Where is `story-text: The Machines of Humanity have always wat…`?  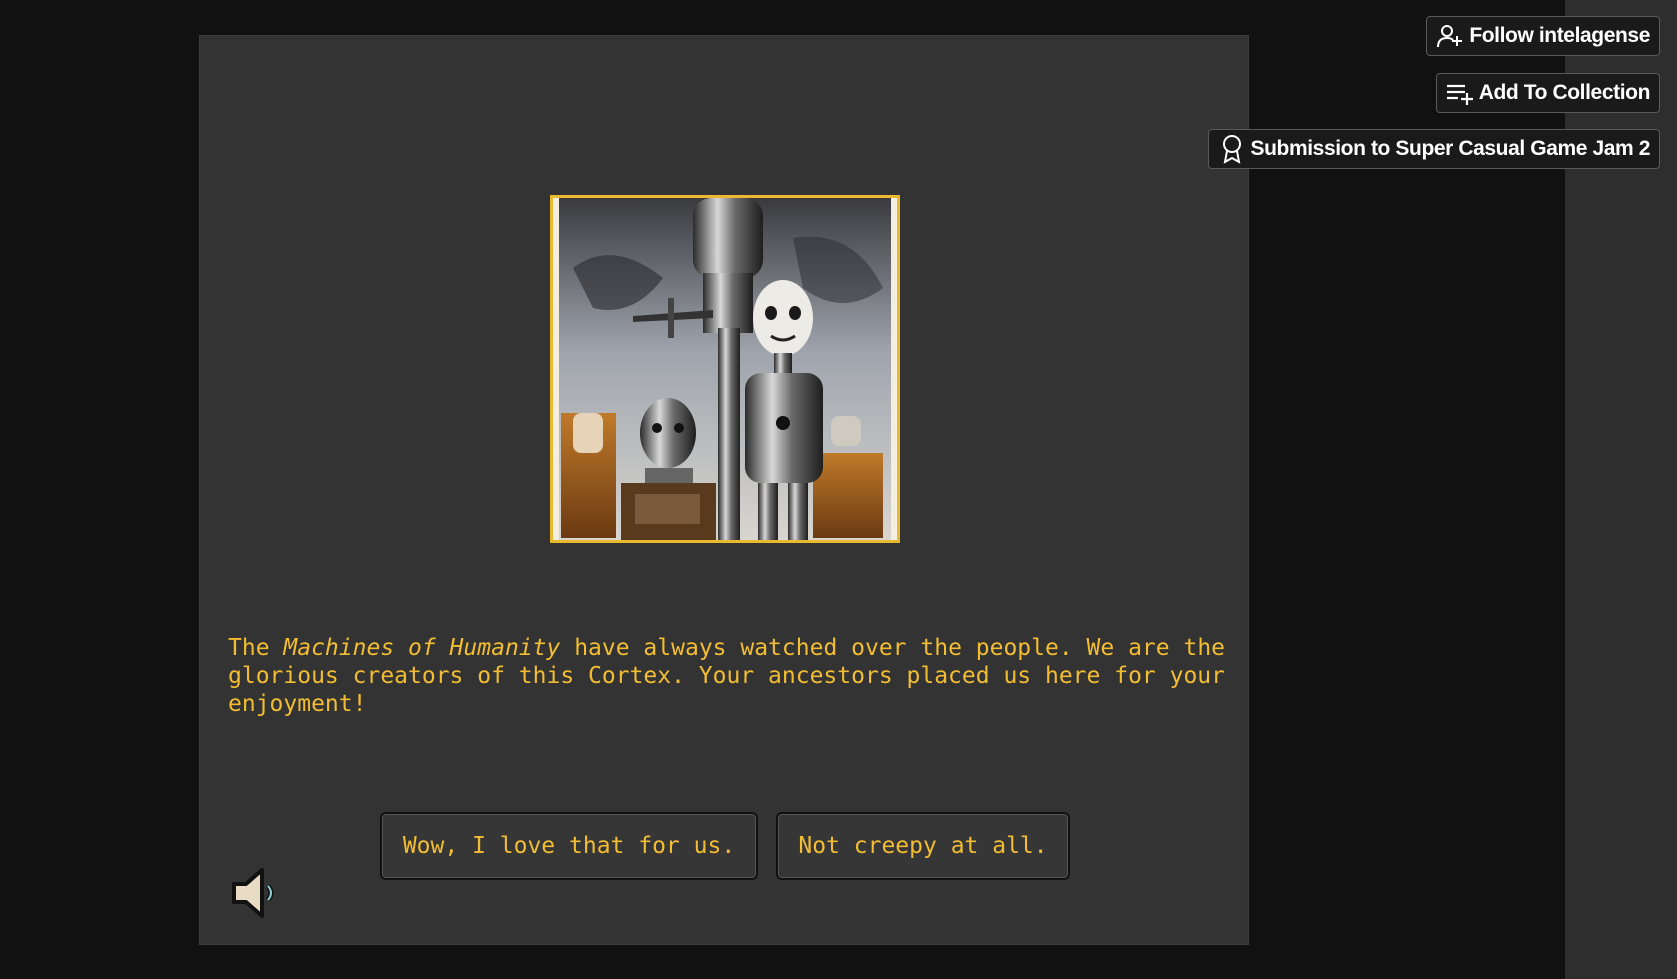
story-text: The Machines of Humanity have always wat… is located at coordinates (728, 676).